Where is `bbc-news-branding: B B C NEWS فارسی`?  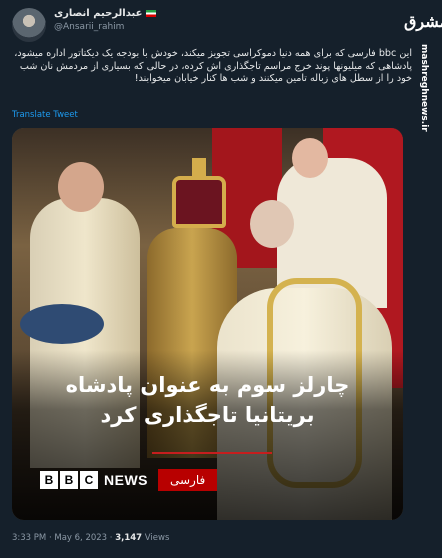 bbc-news-branding: B B C NEWS فارسی is located at coordinates (129, 480).